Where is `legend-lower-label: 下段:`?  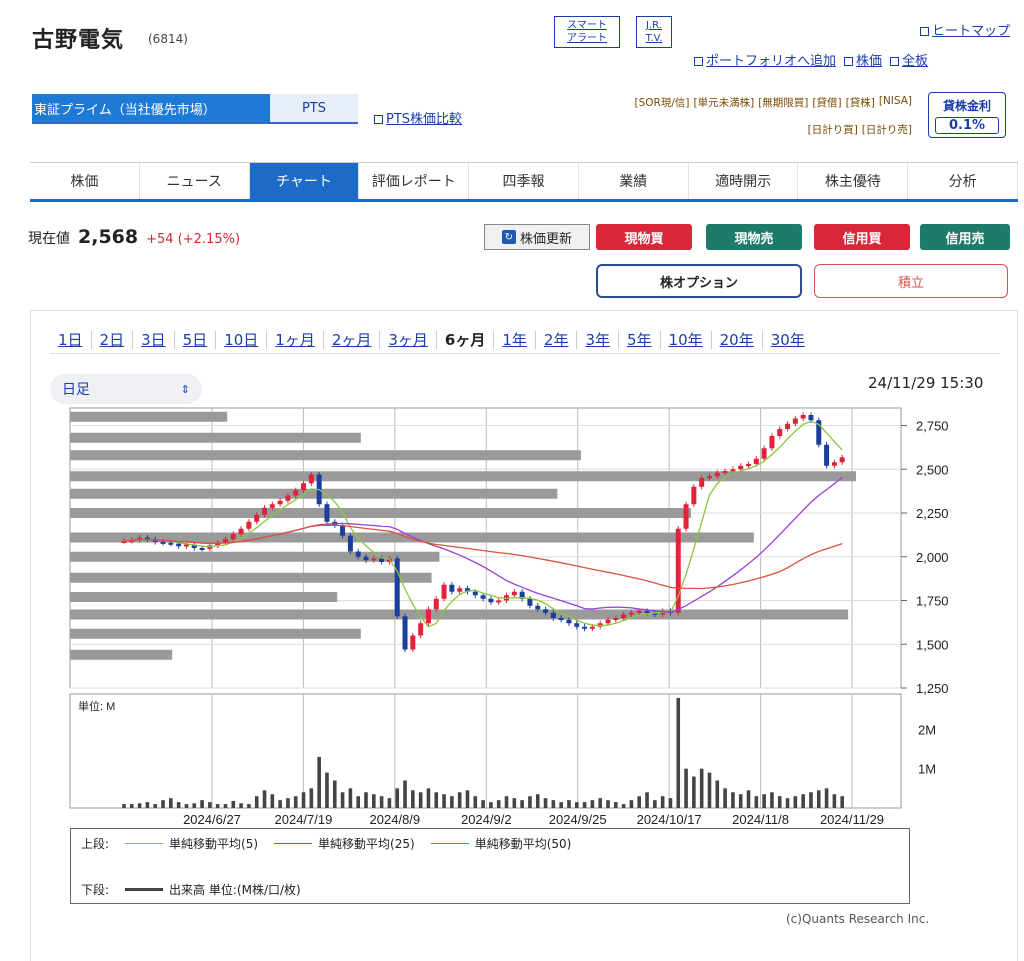 legend-lower-label: 下段: is located at coordinates (95, 890).